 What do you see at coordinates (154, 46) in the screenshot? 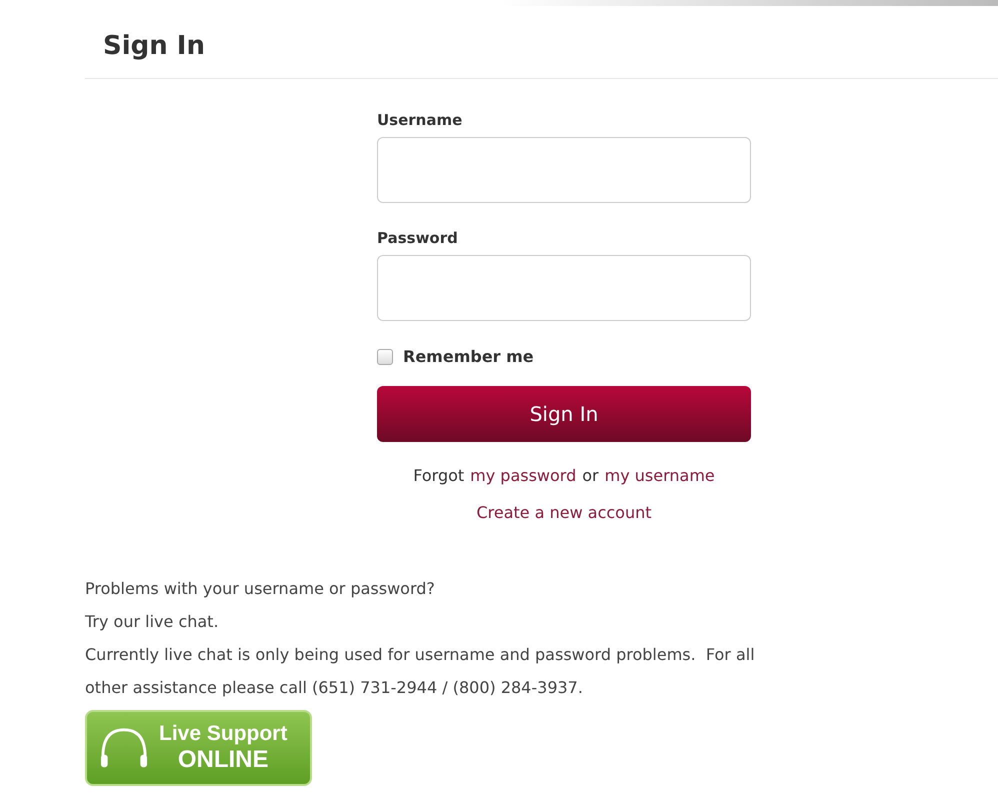
I see `page-title: Sign In` at bounding box center [154, 46].